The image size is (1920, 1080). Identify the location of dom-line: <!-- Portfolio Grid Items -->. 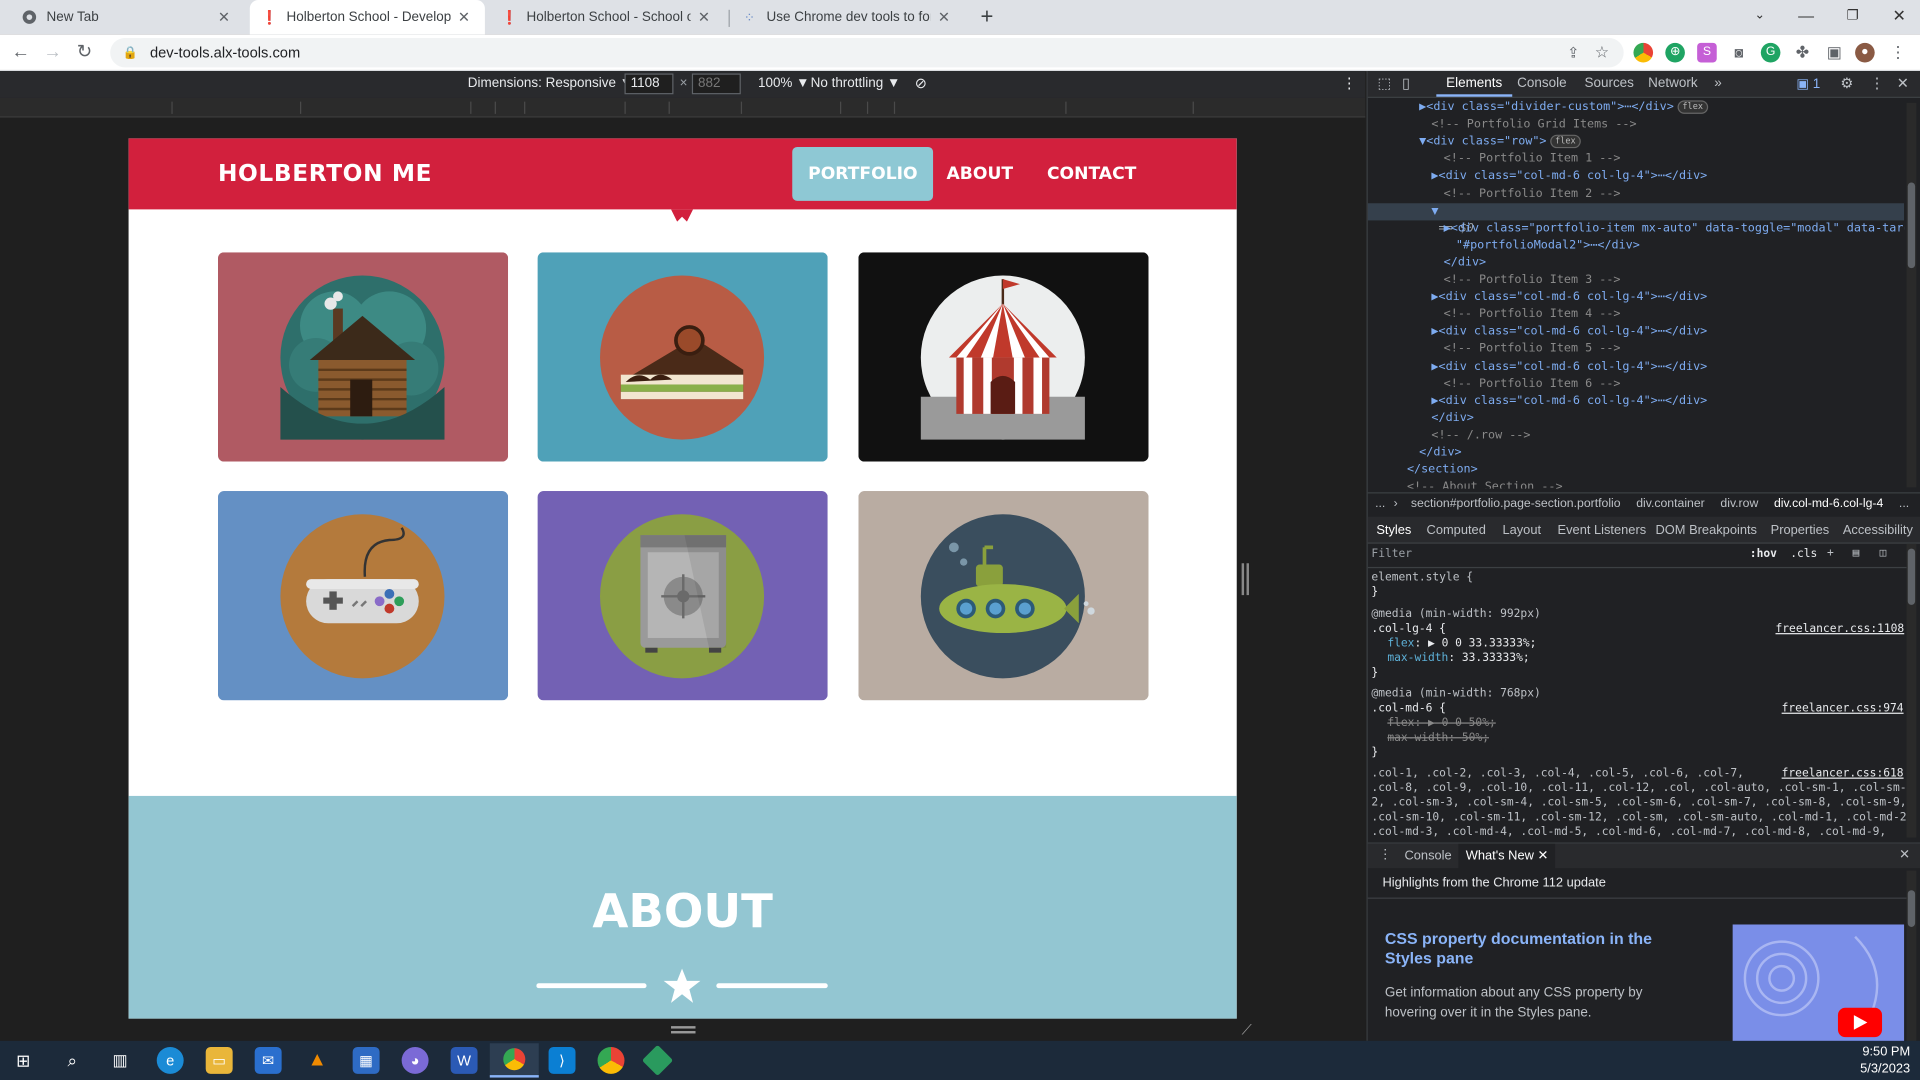
(1502, 124).